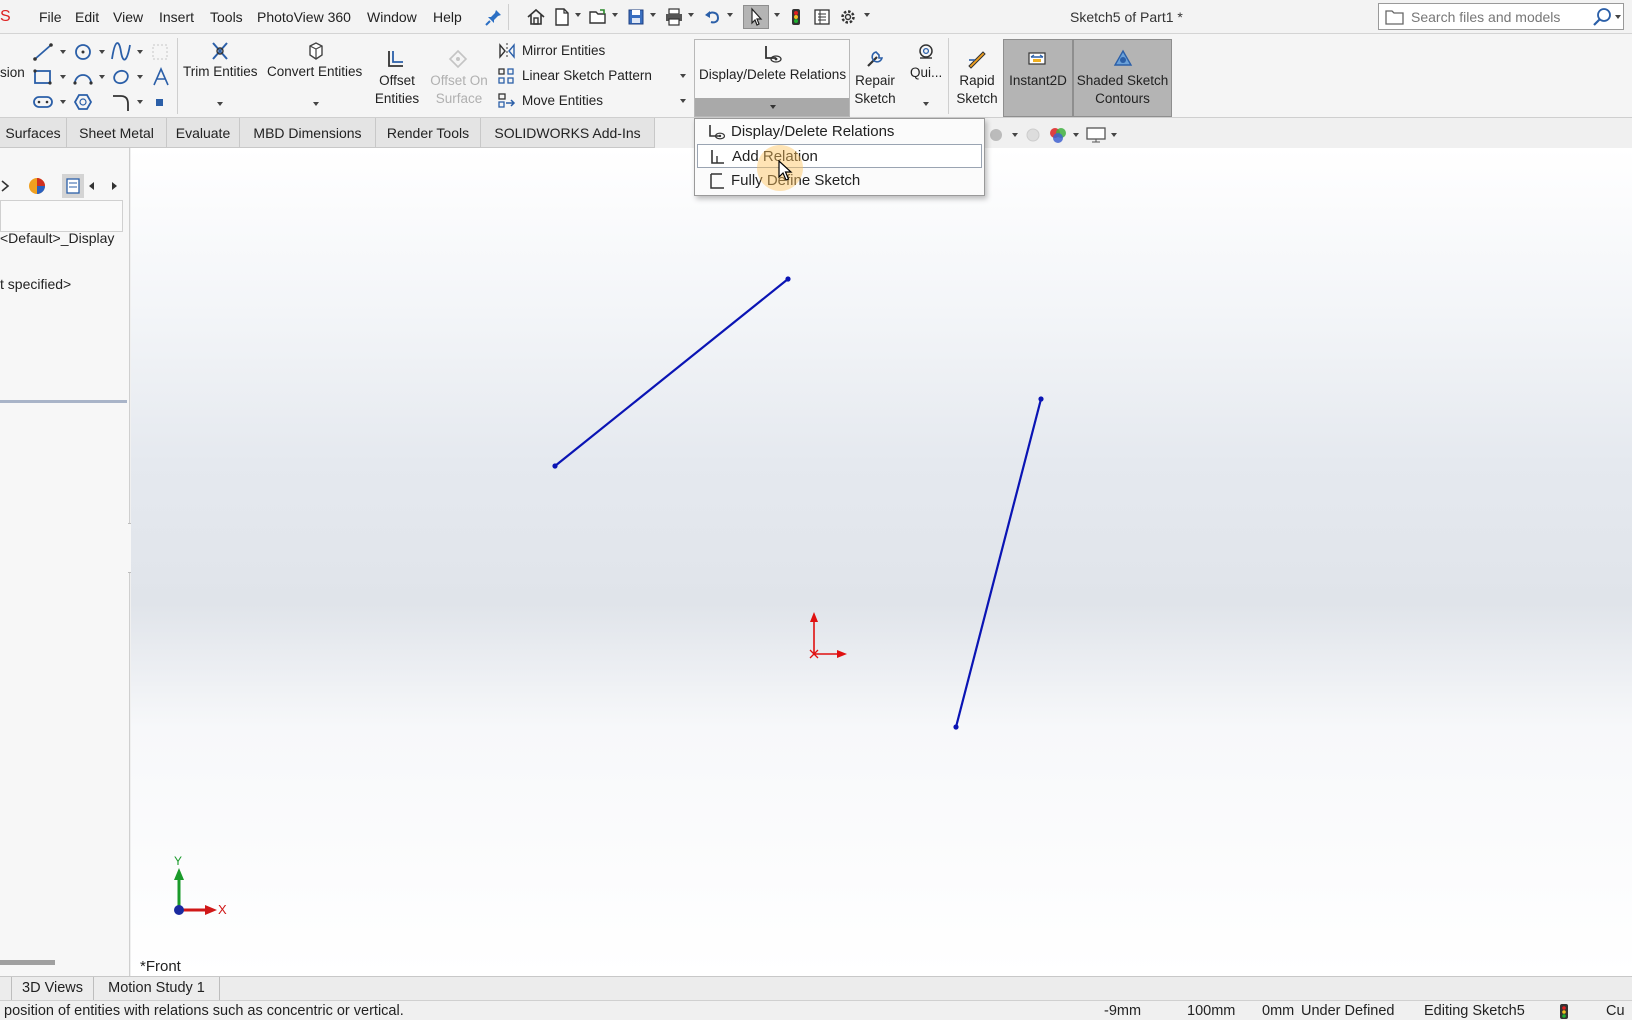 Image resolution: width=1632 pixels, height=1020 pixels. Describe the element at coordinates (636, 17) in the screenshot. I see `save-icon` at that location.